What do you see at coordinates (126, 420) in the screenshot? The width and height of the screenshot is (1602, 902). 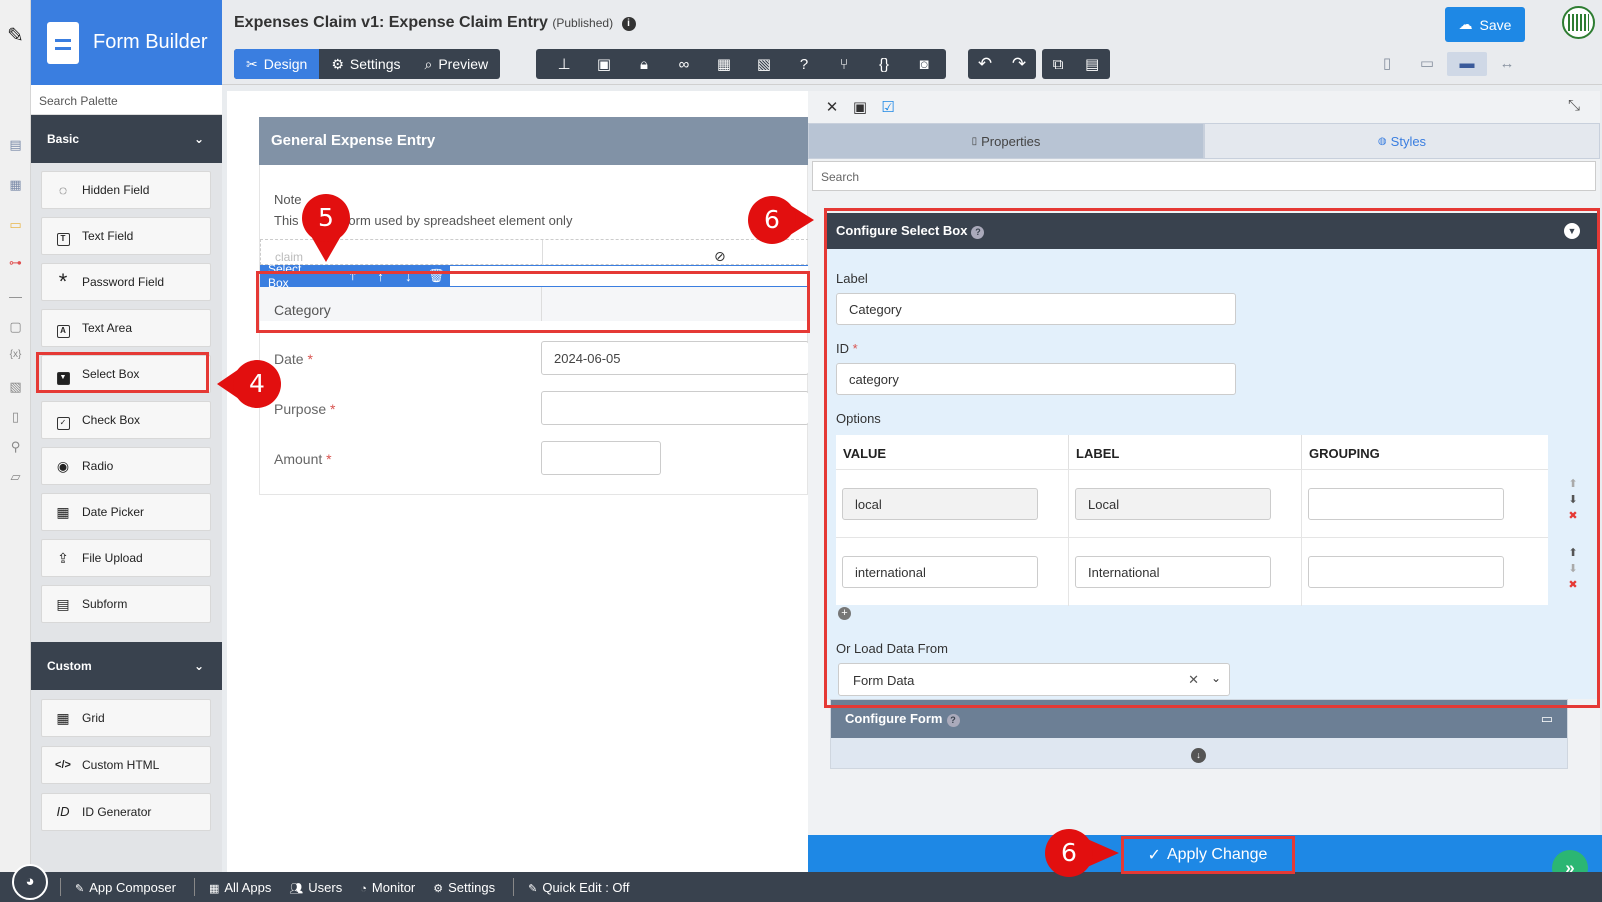 I see `palette-item-check-box: ✓ Check Box` at bounding box center [126, 420].